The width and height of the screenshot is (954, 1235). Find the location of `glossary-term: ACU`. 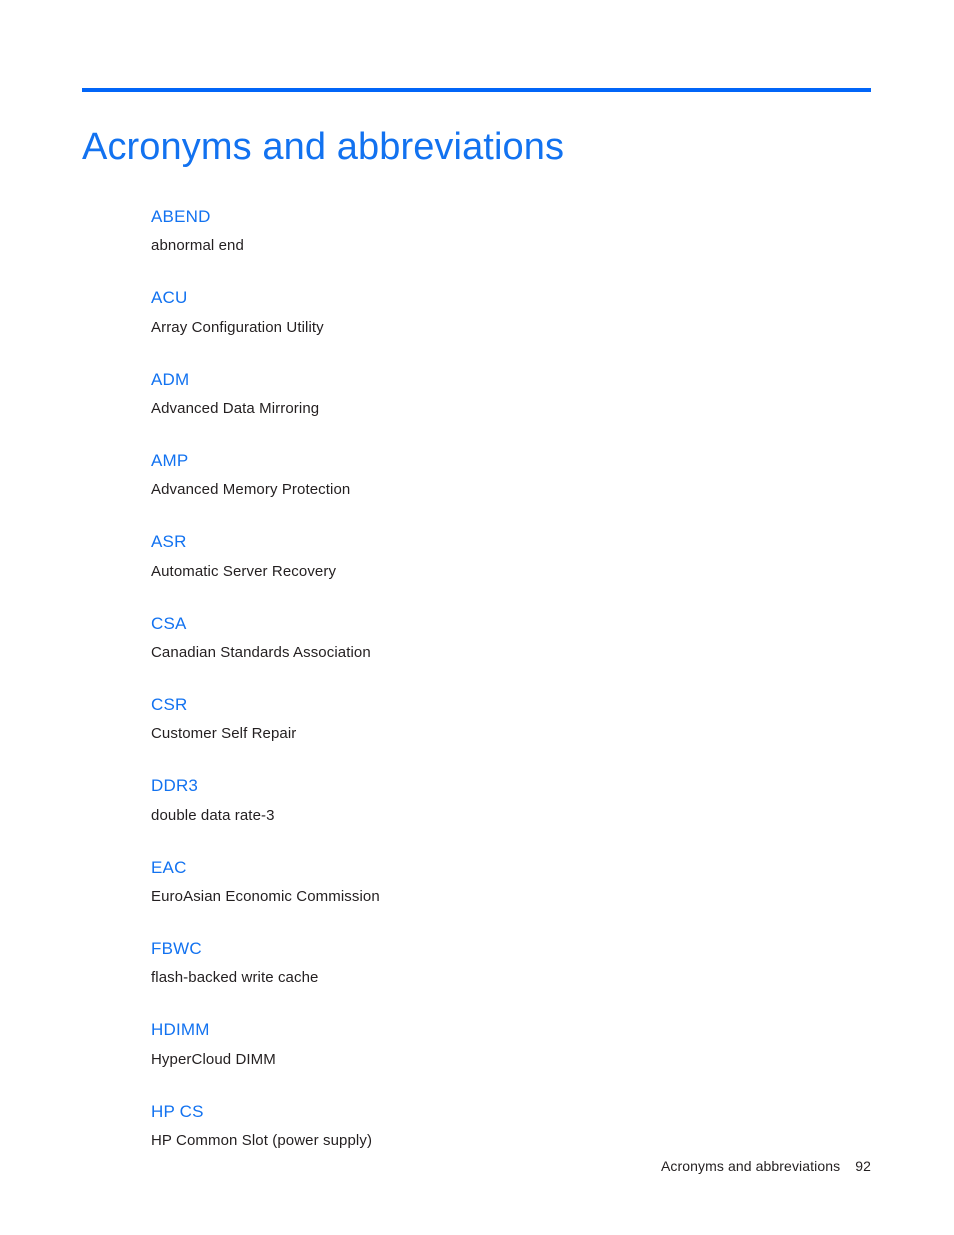

glossary-term: ACU is located at coordinates (169, 298).